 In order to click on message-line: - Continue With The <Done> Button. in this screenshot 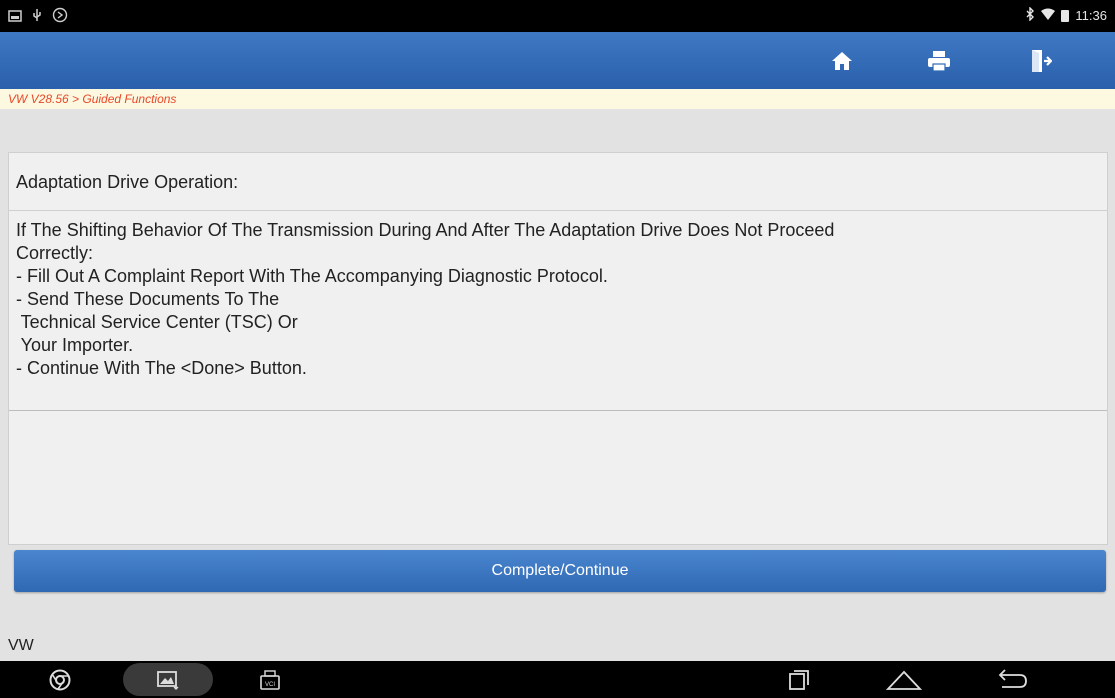, I will do `click(161, 368)`.